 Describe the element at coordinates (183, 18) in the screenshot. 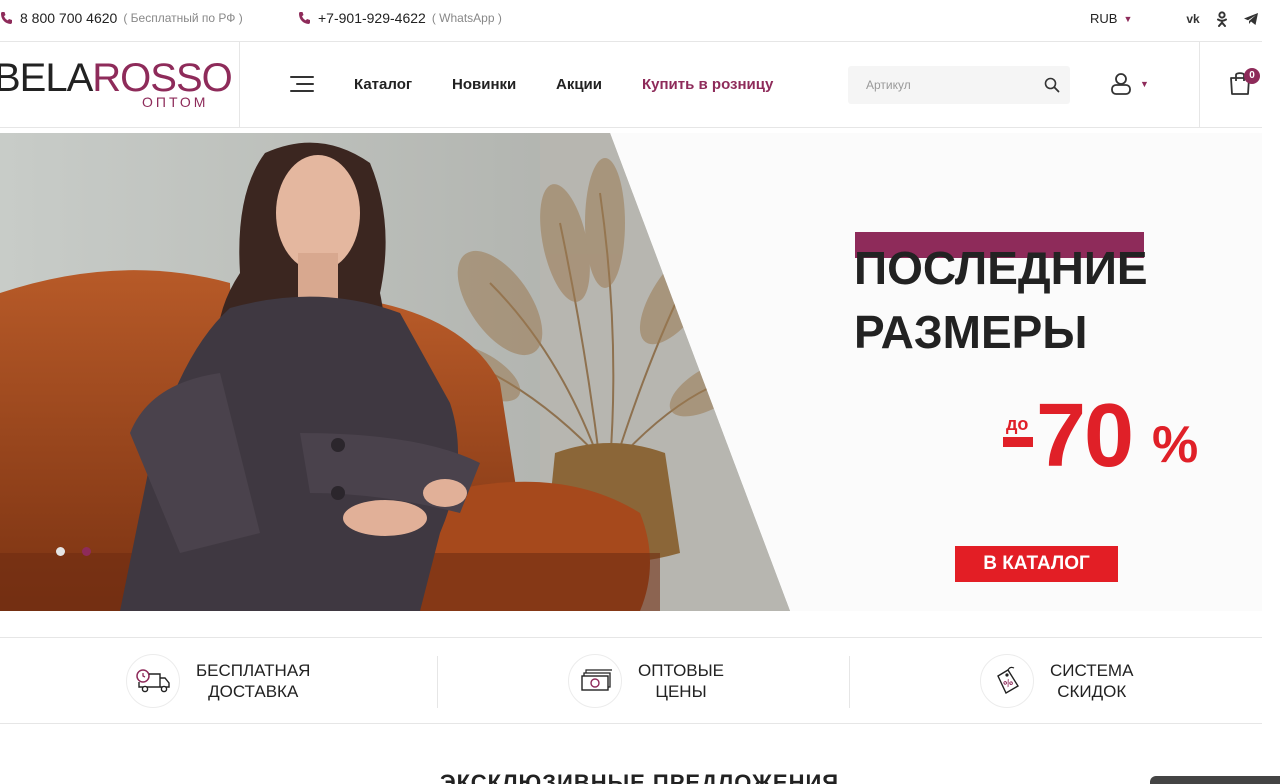

I see `phone-note: ( Бесплатный по РФ )` at that location.